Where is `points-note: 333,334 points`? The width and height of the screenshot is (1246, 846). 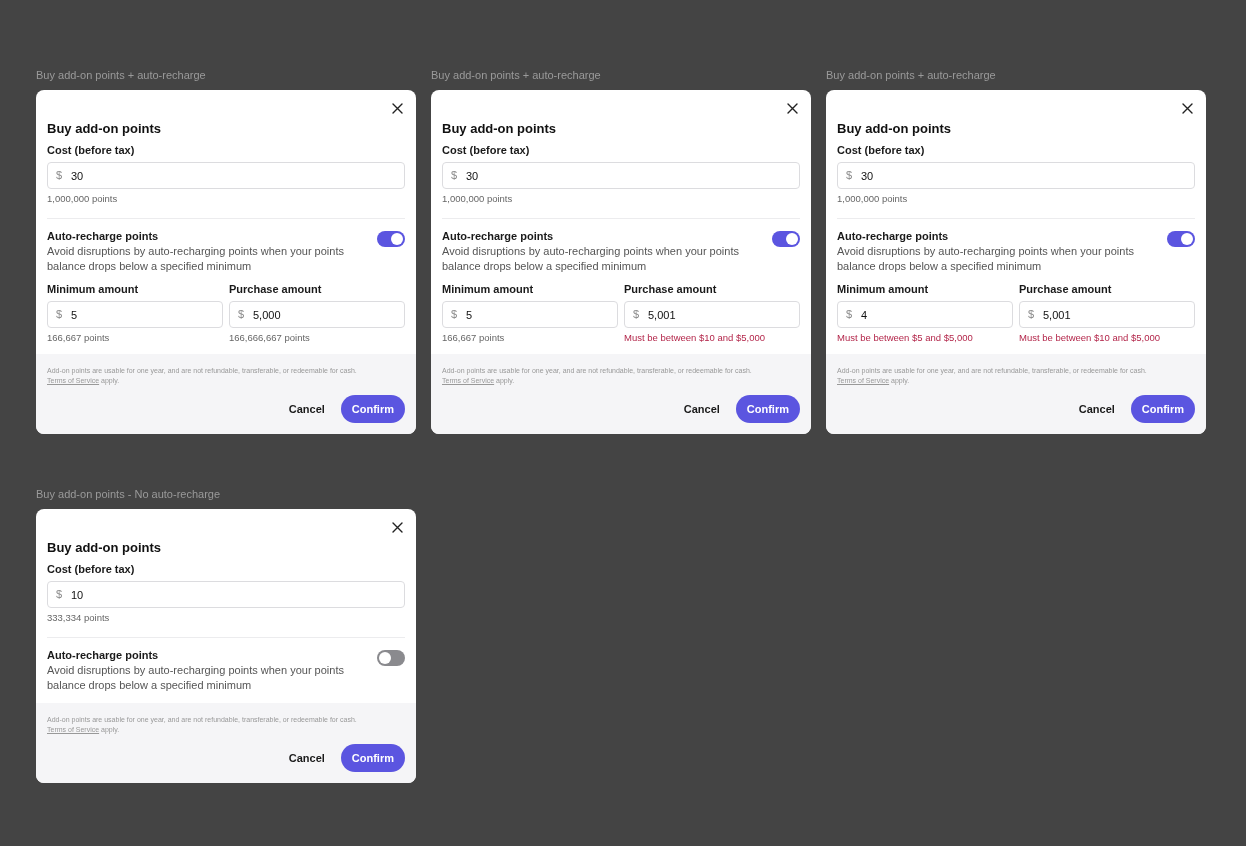
points-note: 333,334 points is located at coordinates (79, 617).